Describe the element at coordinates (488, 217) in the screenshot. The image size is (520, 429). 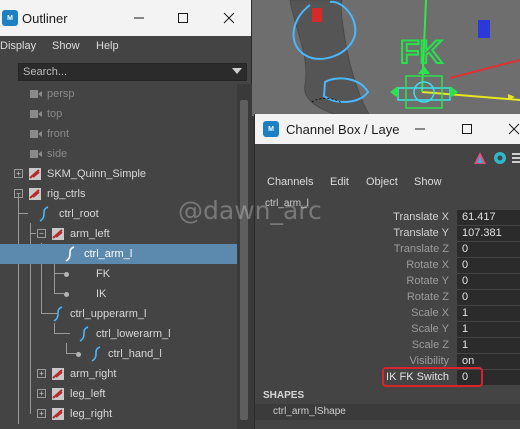
I see `attr-value-field: 61.417` at that location.